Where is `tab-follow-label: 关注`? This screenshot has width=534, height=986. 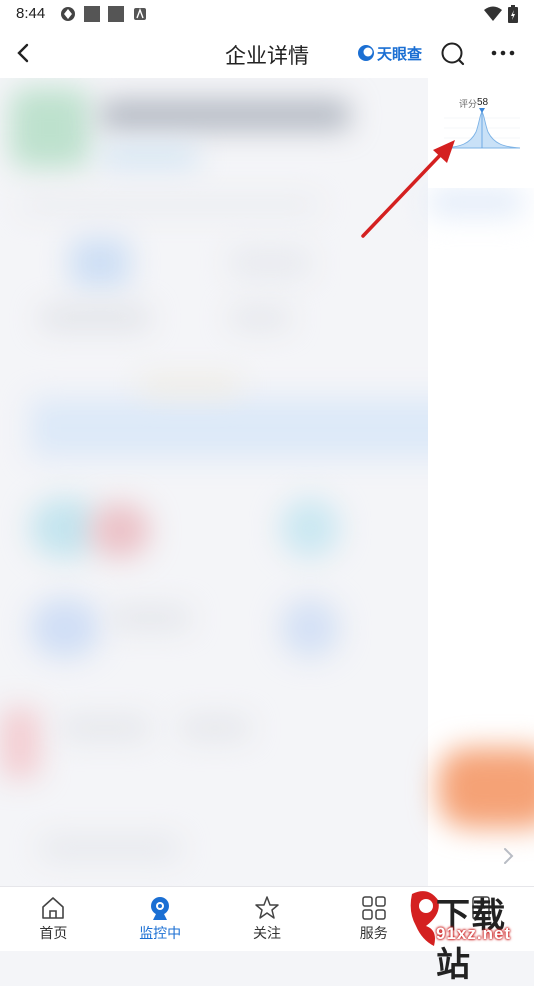
tab-follow-label: 关注 is located at coordinates (266, 933).